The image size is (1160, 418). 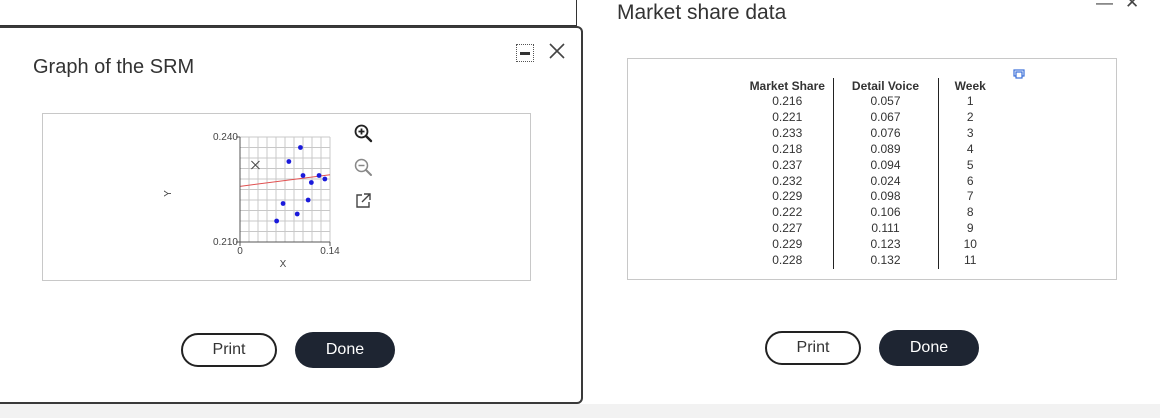 What do you see at coordinates (557, 51) in the screenshot?
I see `close-icon` at bounding box center [557, 51].